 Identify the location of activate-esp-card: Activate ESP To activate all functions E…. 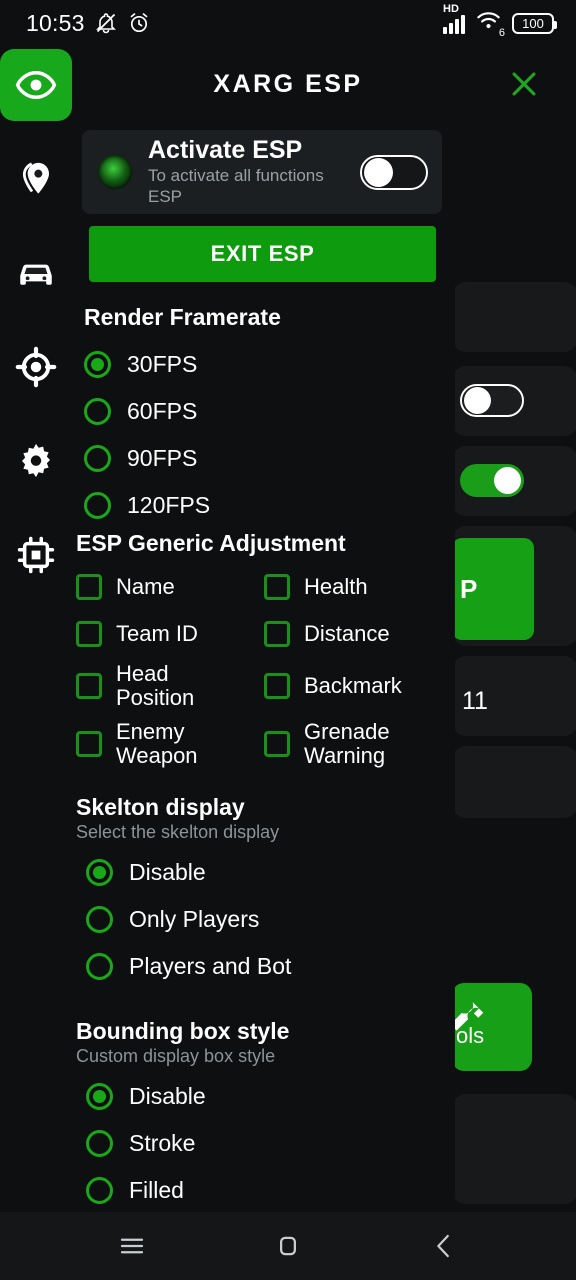
(262, 172).